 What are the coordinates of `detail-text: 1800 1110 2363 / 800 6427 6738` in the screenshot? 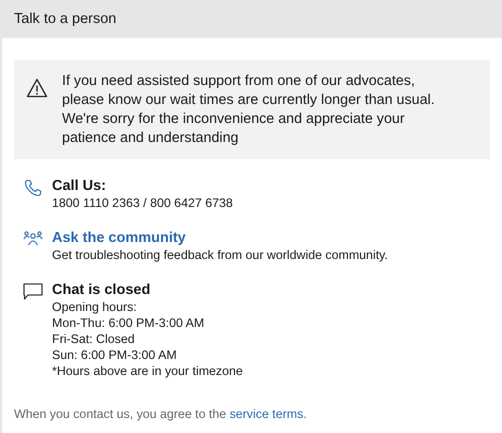 It's located at (142, 203).